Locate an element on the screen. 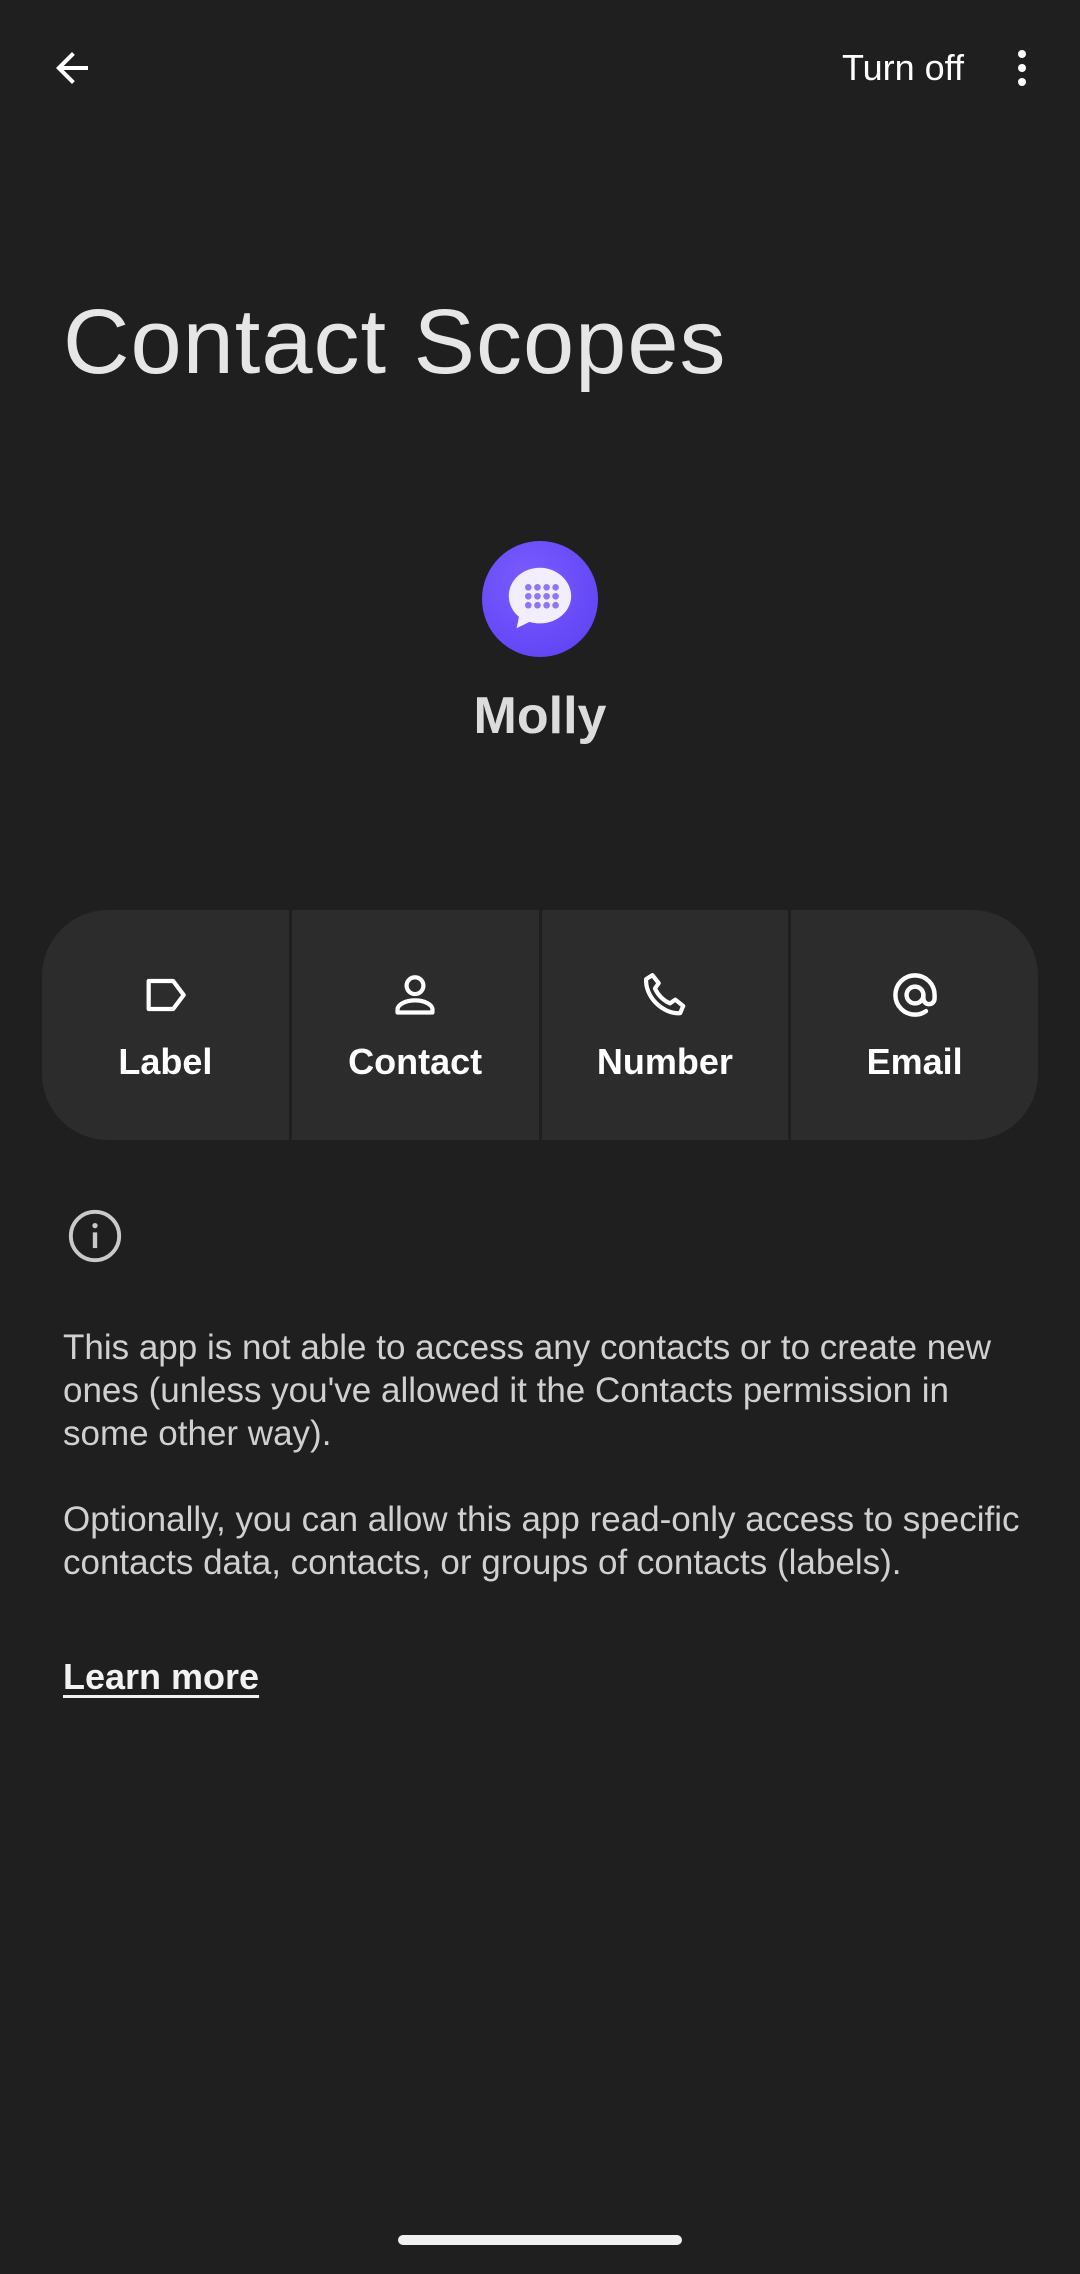 The width and height of the screenshot is (1080, 2274). at-sign-icon is located at coordinates (915, 995).